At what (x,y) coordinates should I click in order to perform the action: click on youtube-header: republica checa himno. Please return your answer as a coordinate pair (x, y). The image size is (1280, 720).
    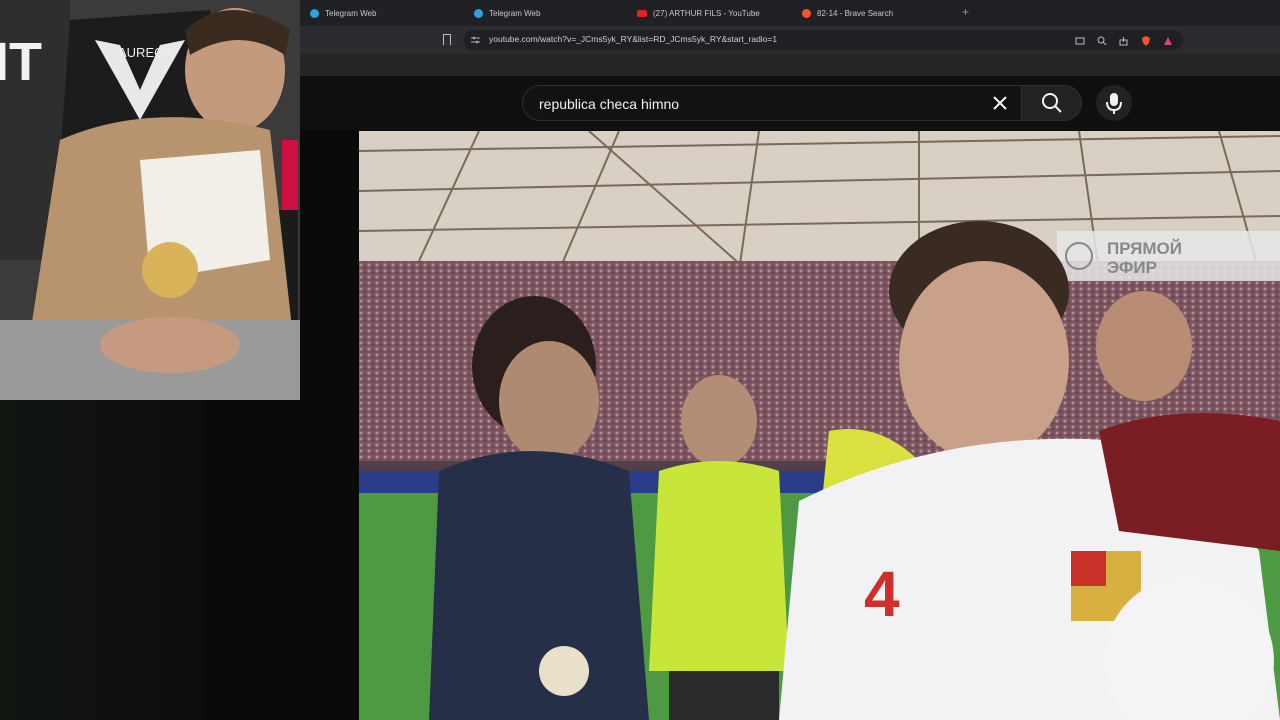
    Looking at the image, I should click on (790, 103).